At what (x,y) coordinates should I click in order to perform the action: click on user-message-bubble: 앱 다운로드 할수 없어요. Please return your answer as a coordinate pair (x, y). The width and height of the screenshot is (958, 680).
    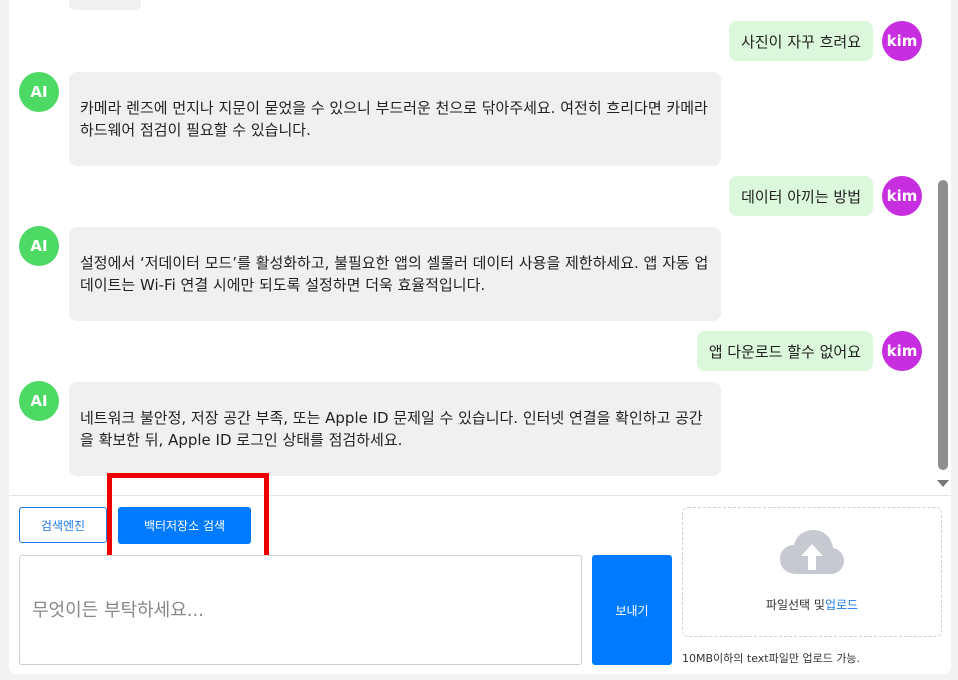
    Looking at the image, I should click on (784, 351).